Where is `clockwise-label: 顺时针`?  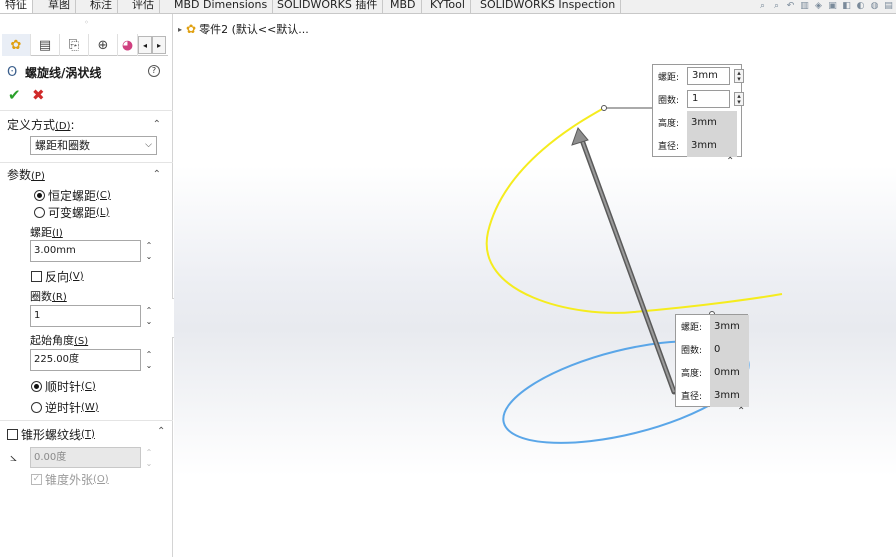
clockwise-label: 顺时针 is located at coordinates (63, 386).